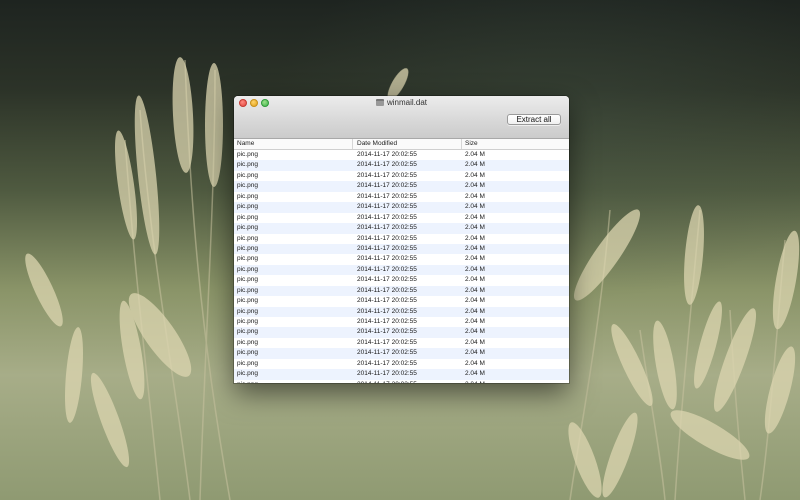 The width and height of the screenshot is (800, 500). Describe the element at coordinates (406, 102) in the screenshot. I see `window-title-text: winmail.dat` at that location.